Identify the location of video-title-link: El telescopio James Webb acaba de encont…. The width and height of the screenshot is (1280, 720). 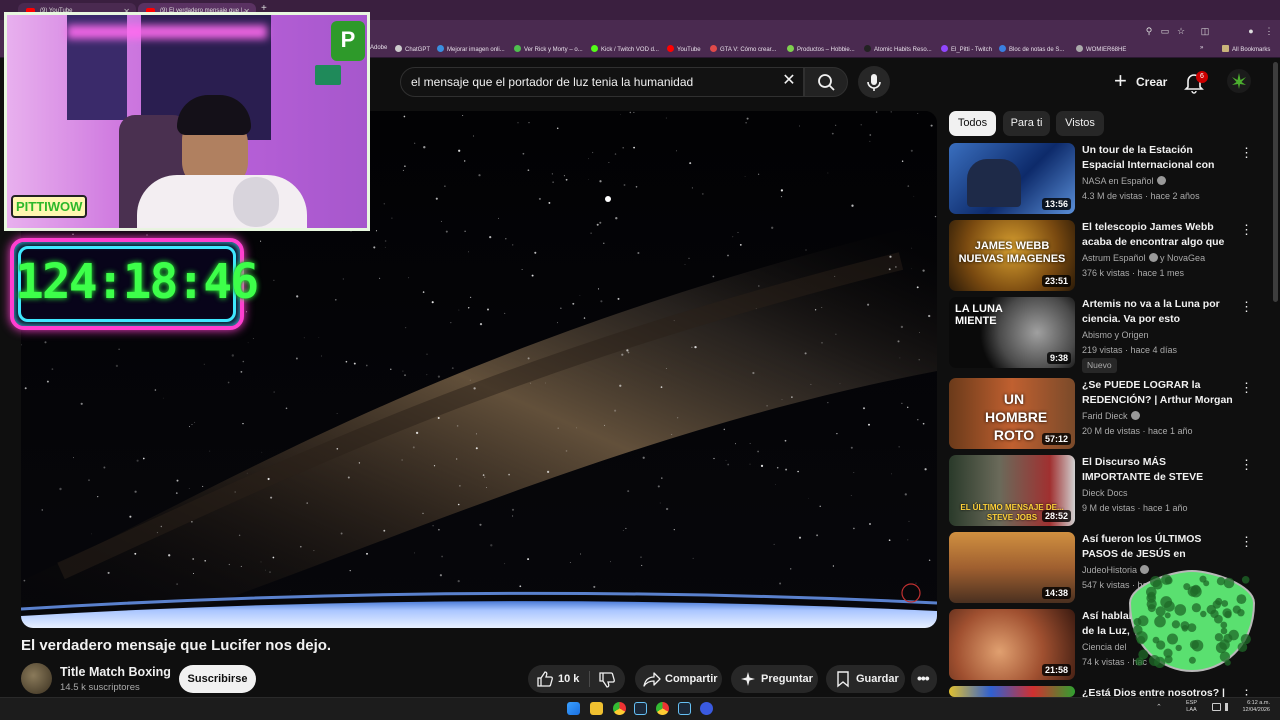
(1158, 235).